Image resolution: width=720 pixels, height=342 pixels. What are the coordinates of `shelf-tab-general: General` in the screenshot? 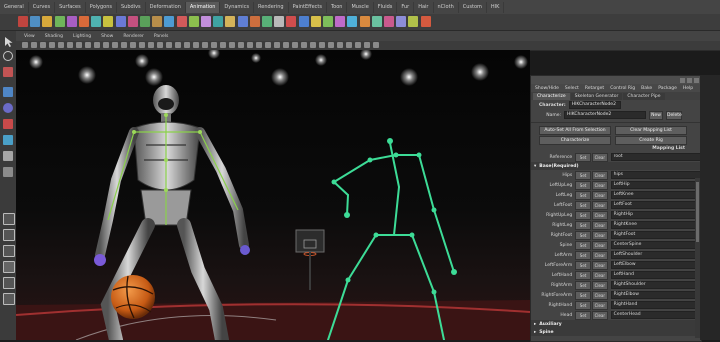 It's located at (14, 7).